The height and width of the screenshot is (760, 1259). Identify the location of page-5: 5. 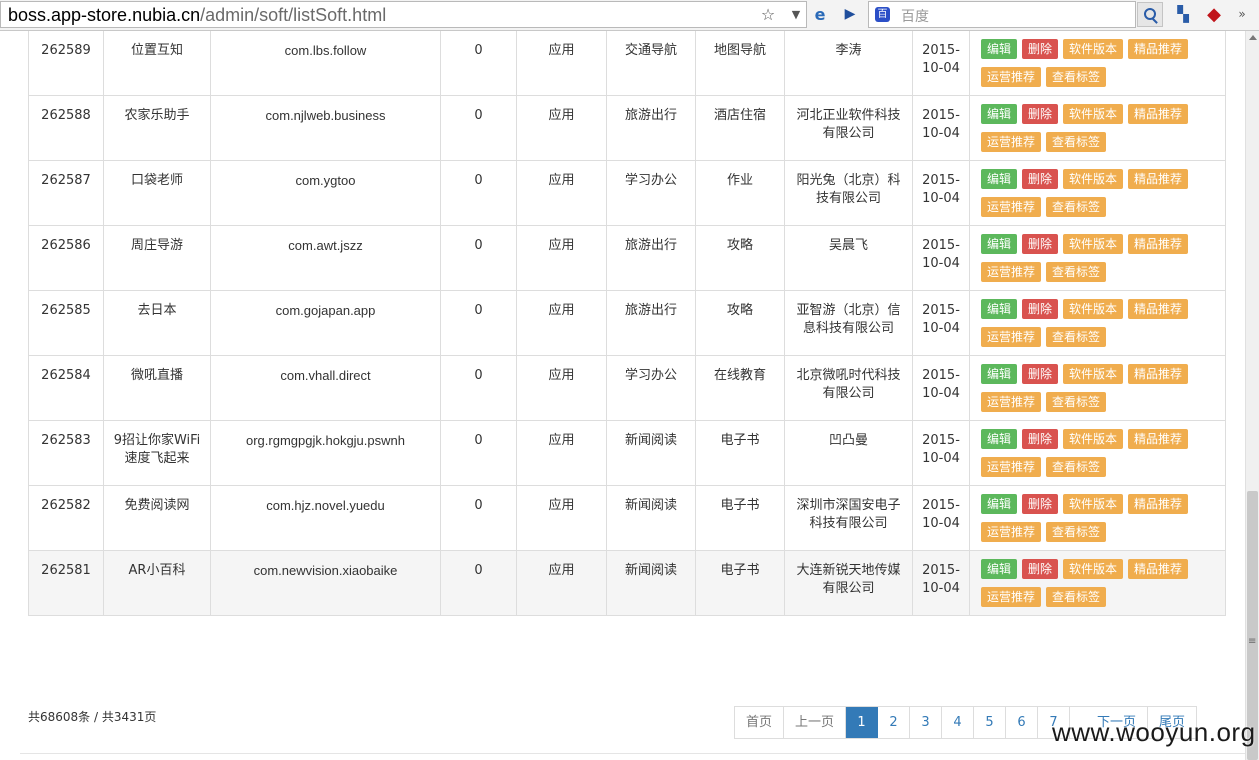
(990, 722).